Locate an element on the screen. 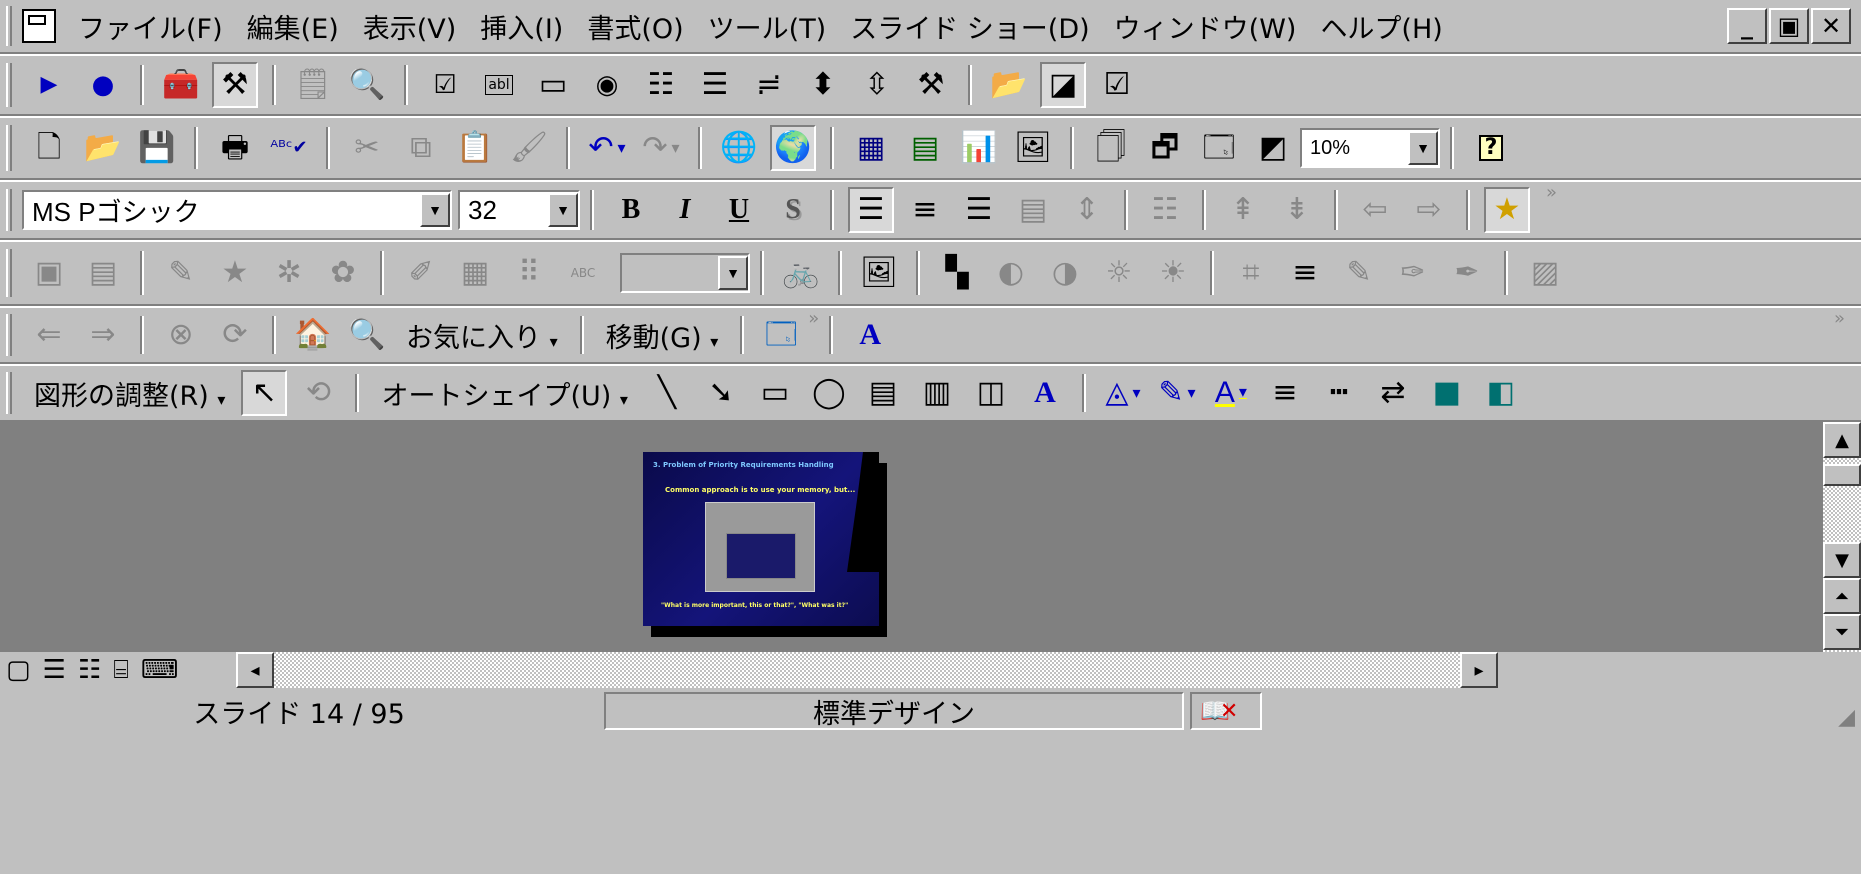  menubar-grip is located at coordinates (9, 26).